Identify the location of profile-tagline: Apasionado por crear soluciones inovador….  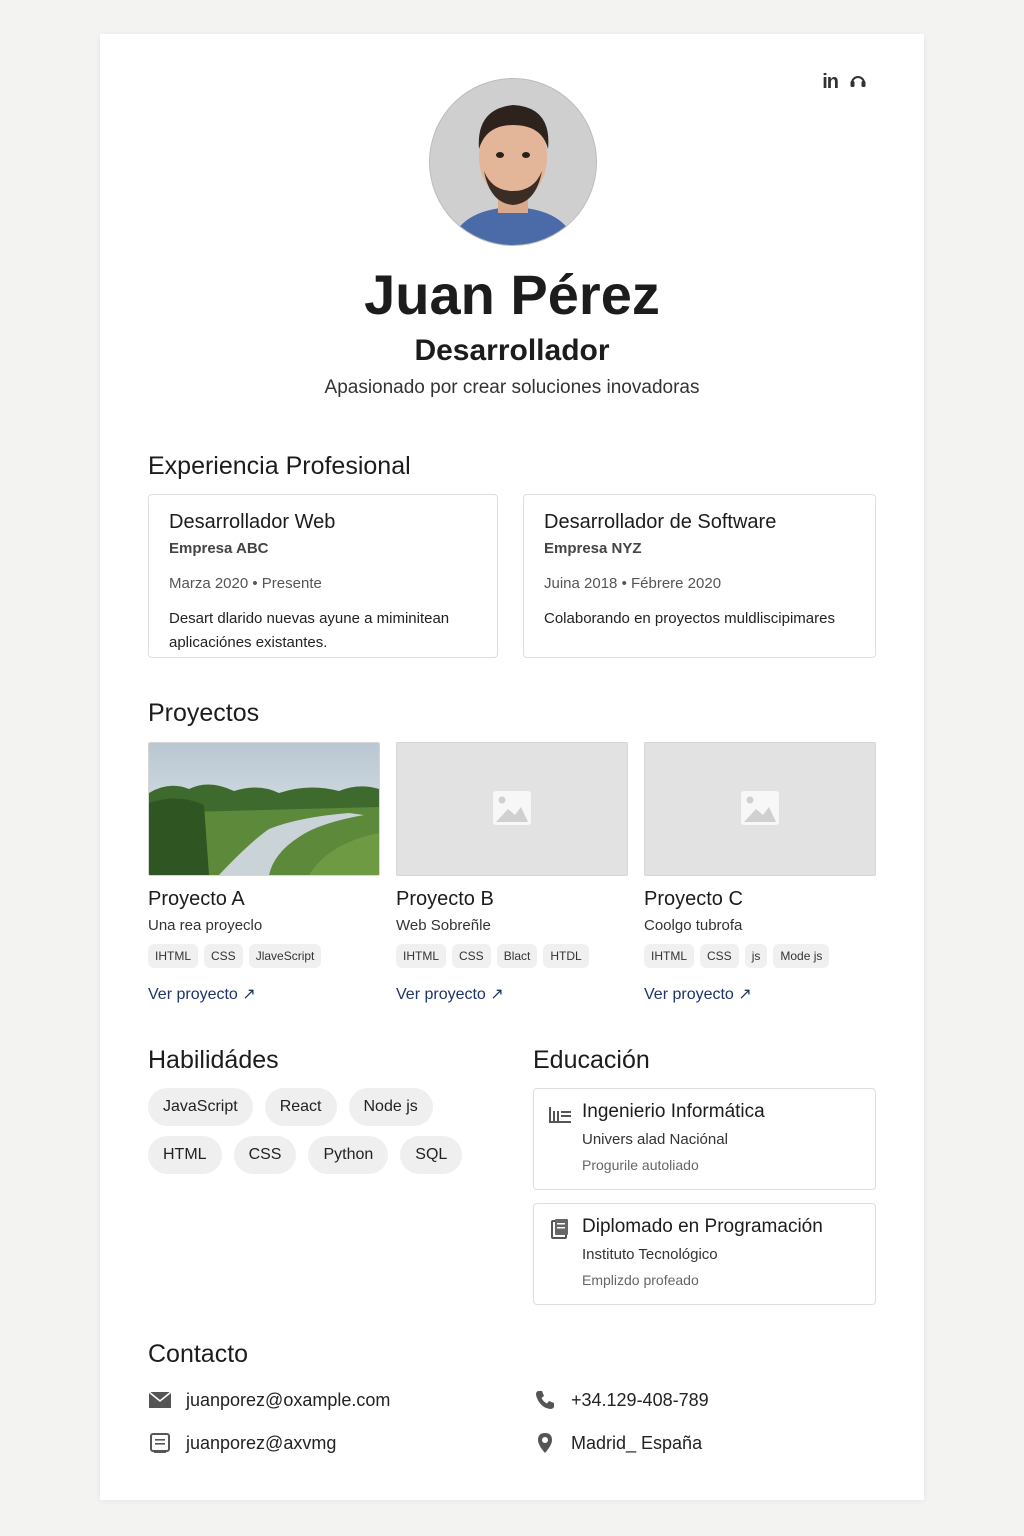
(512, 387).